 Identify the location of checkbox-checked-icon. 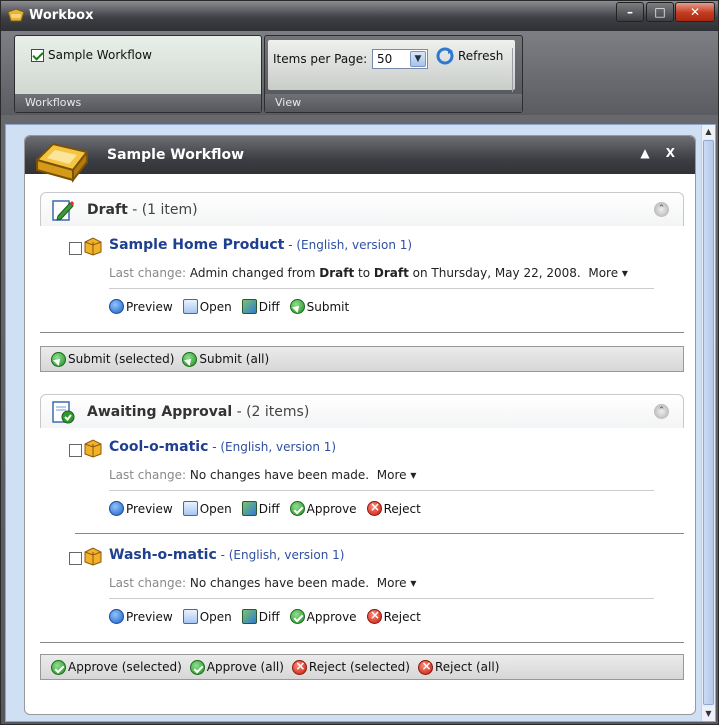
(37, 55).